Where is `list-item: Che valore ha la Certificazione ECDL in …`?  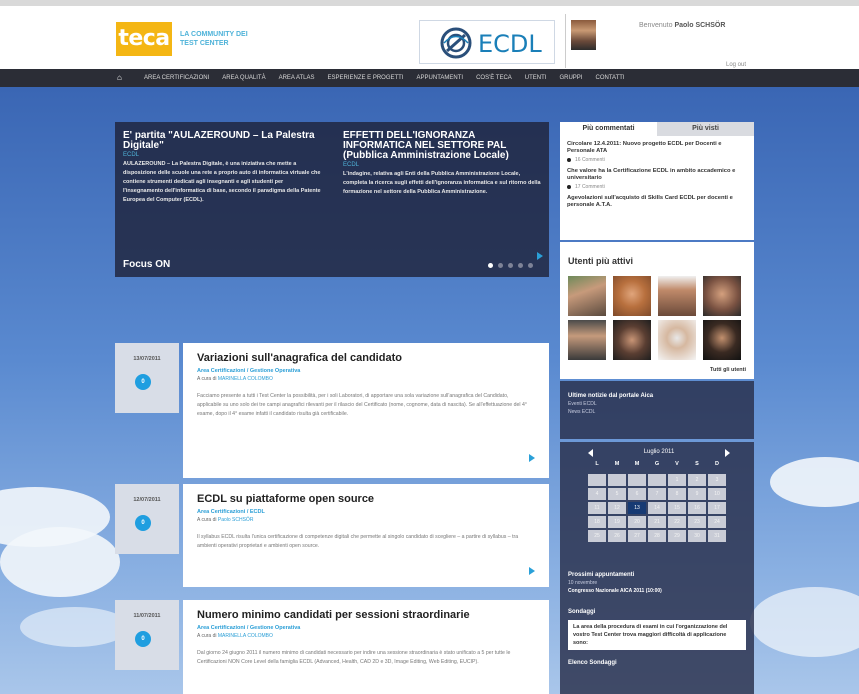 list-item: Che valore ha la Certificazione ECDL in … is located at coordinates (657, 179).